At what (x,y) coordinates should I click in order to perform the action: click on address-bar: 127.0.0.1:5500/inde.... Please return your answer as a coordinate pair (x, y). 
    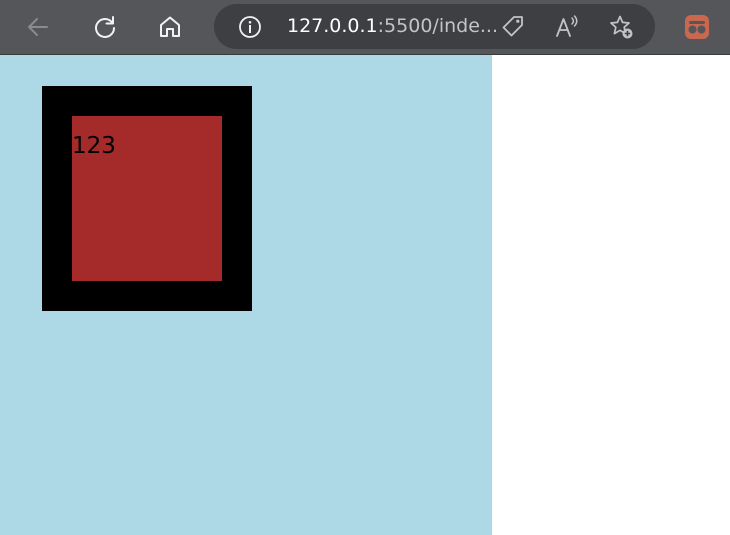
    Looking at the image, I should click on (434, 26).